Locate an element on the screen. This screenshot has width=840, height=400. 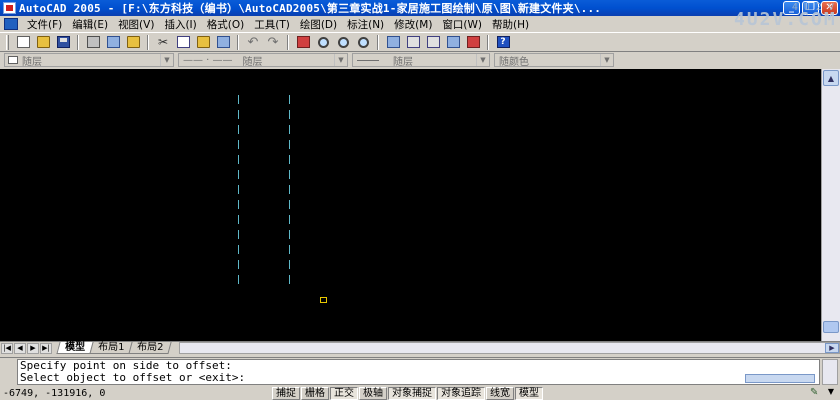
color-swatch-icon is located at coordinates (13, 60).